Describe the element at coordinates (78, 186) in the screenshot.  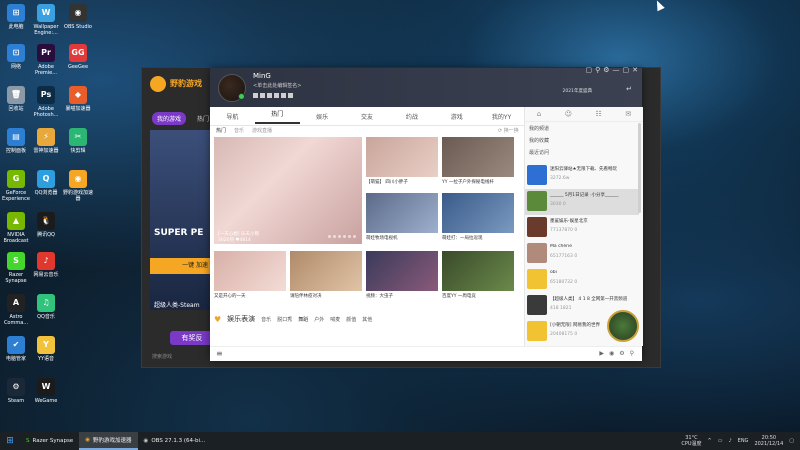
I see `desktop-icon: ◉ 野豹游戏加速器` at that location.